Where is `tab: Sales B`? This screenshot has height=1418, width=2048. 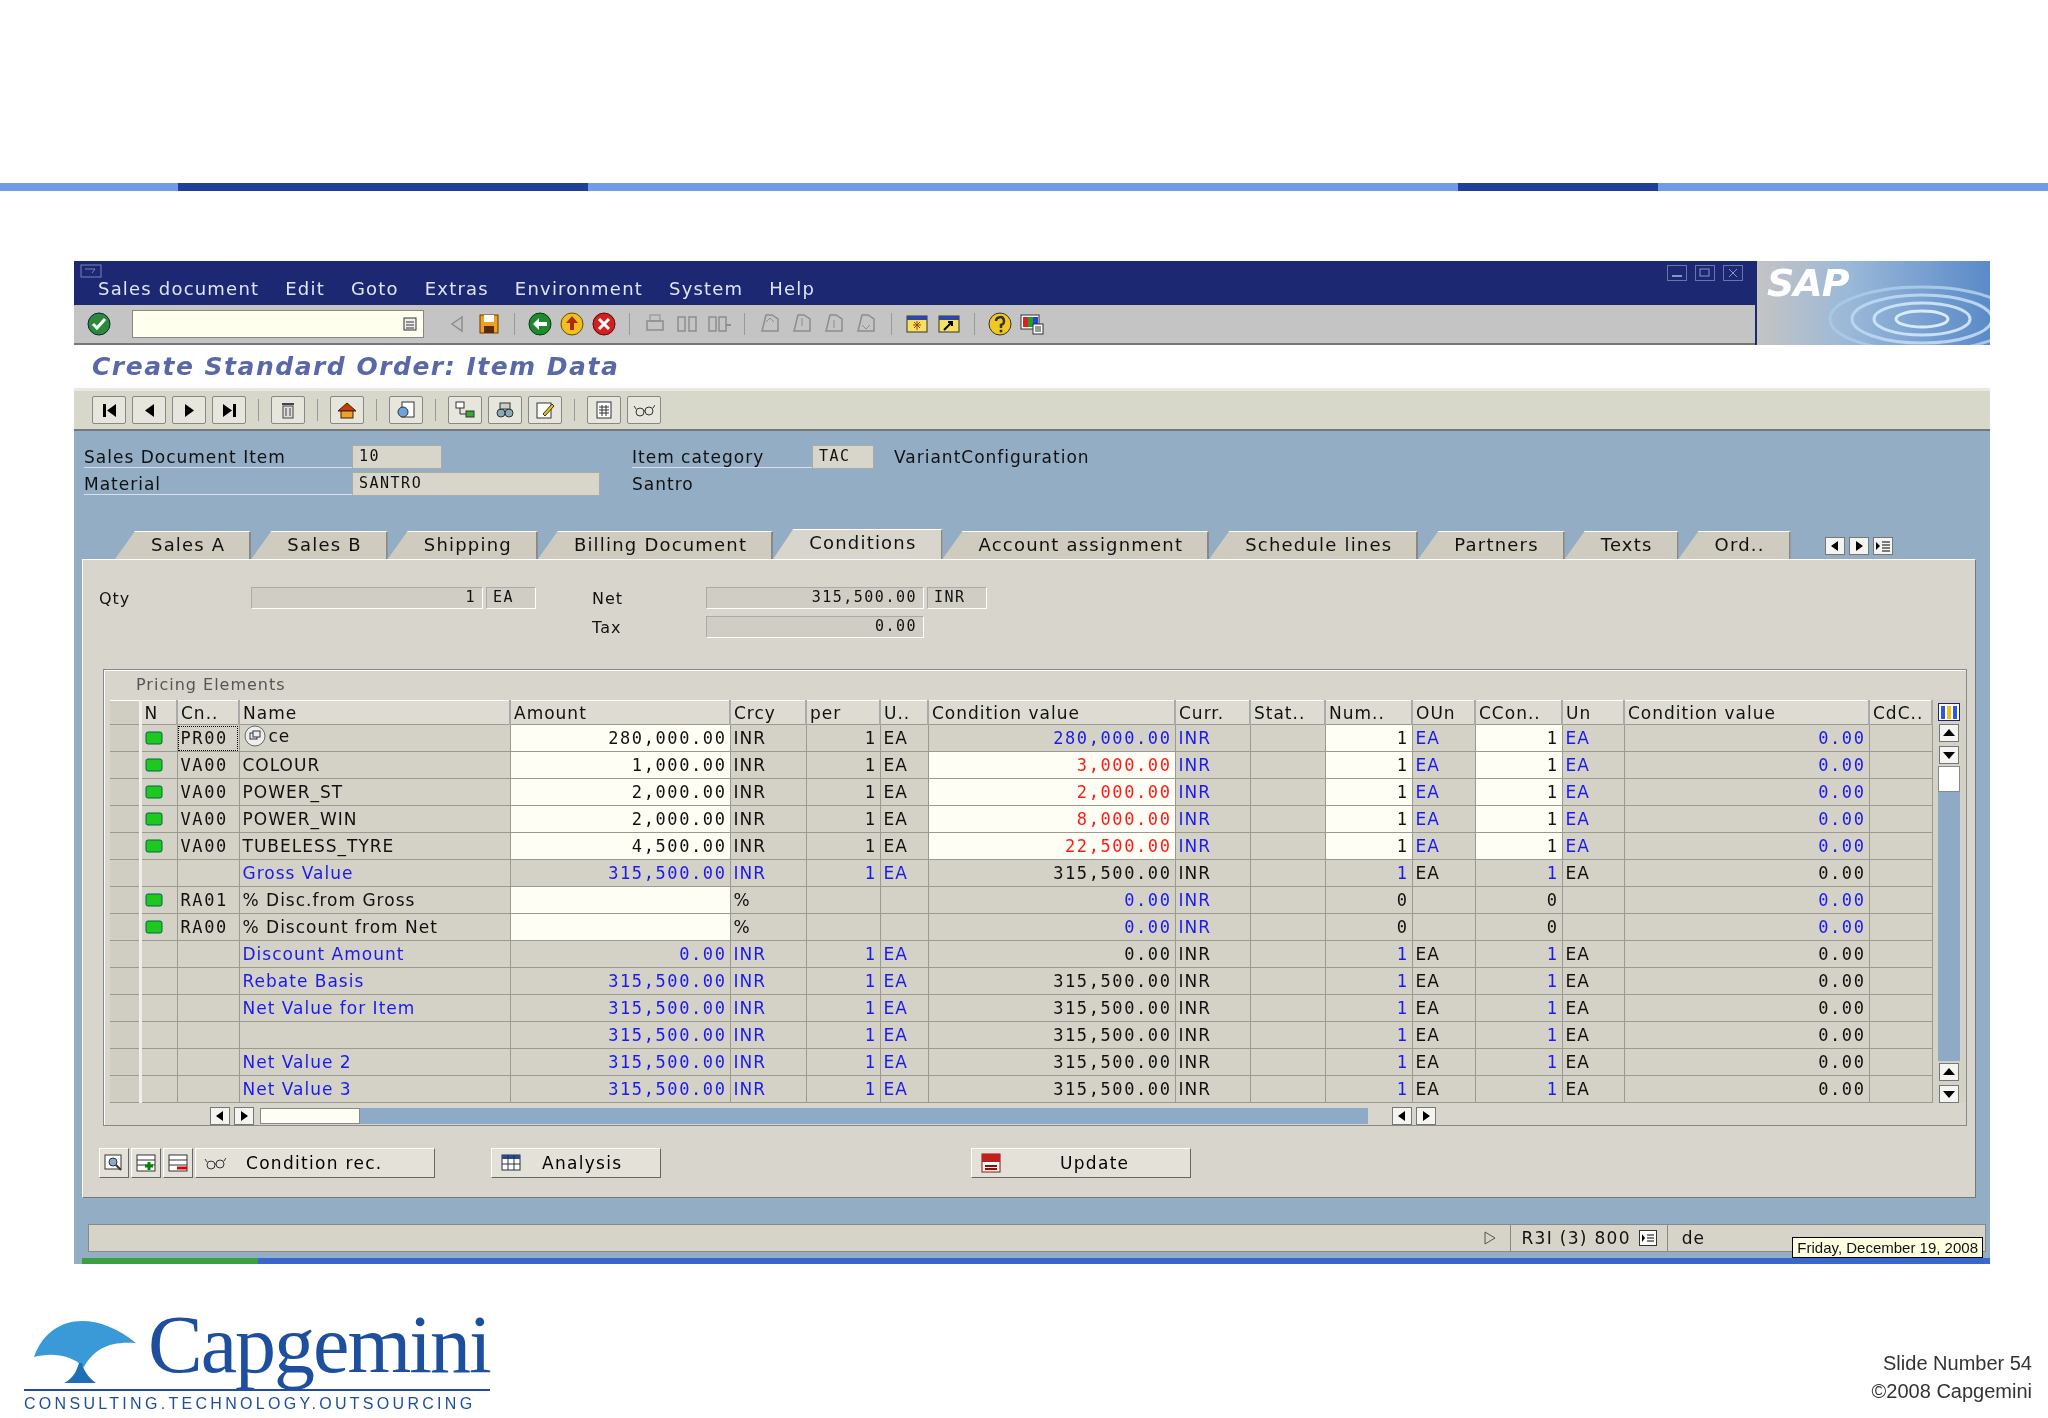 tab: Sales B is located at coordinates (319, 545).